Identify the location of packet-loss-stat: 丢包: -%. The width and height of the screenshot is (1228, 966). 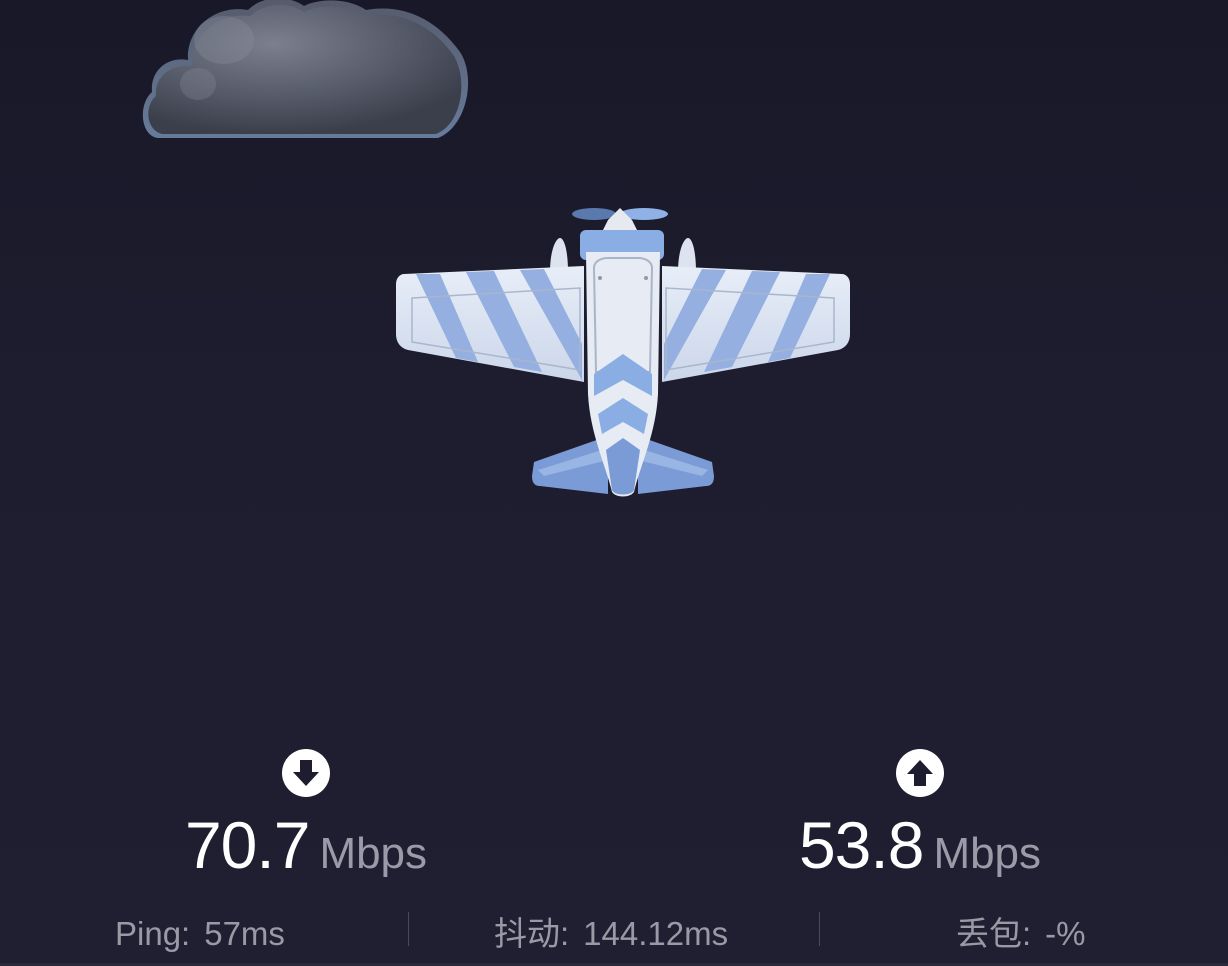
(1021, 934).